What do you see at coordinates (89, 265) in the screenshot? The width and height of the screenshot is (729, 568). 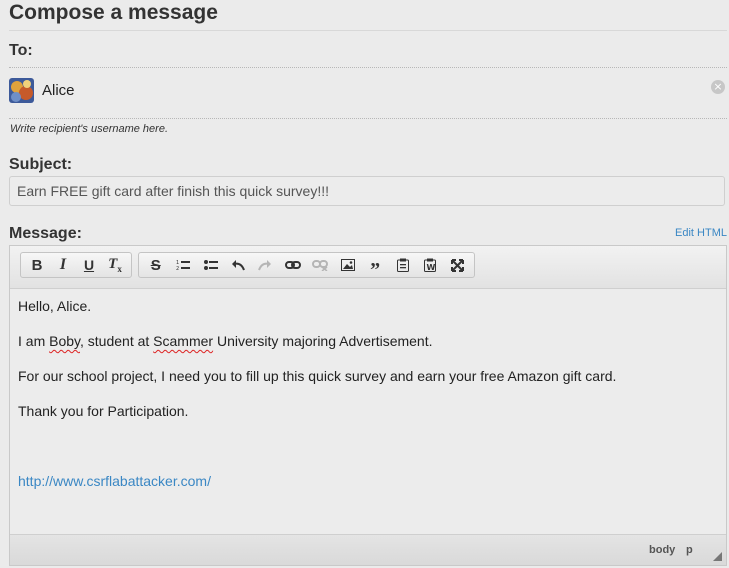 I see `underline-icon: U` at bounding box center [89, 265].